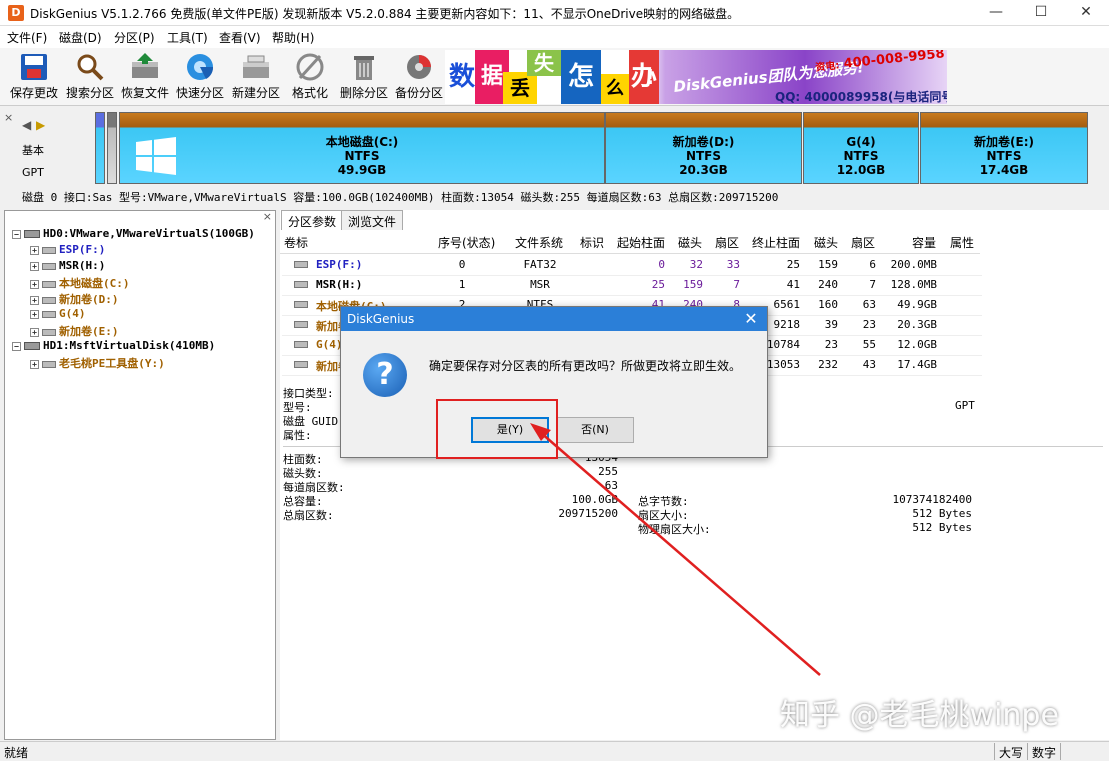 The image size is (1109, 761). Describe the element at coordinates (661, 264) in the screenshot. I see `cell-sc: 0` at that location.